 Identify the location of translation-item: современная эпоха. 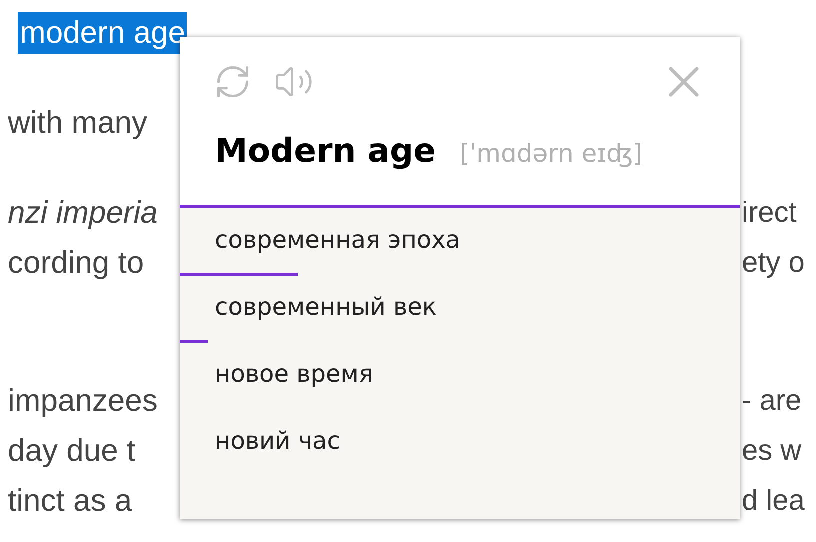
(320, 231).